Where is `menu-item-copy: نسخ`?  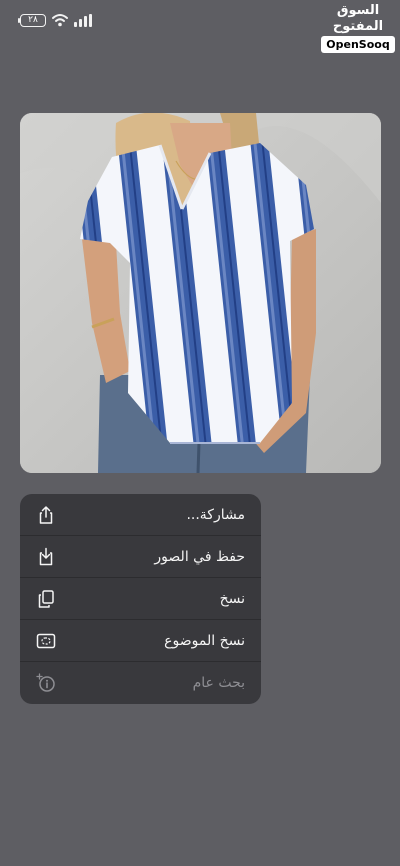
menu-item-copy: نسخ is located at coordinates (140, 599).